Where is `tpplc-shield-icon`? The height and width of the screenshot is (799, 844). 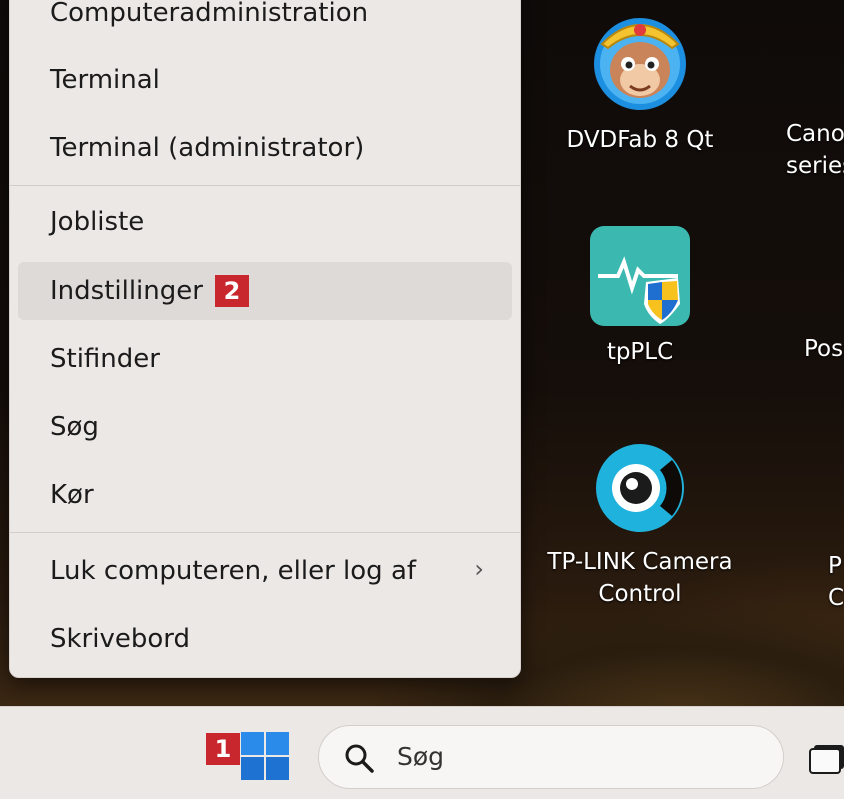 tpplc-shield-icon is located at coordinates (640, 276).